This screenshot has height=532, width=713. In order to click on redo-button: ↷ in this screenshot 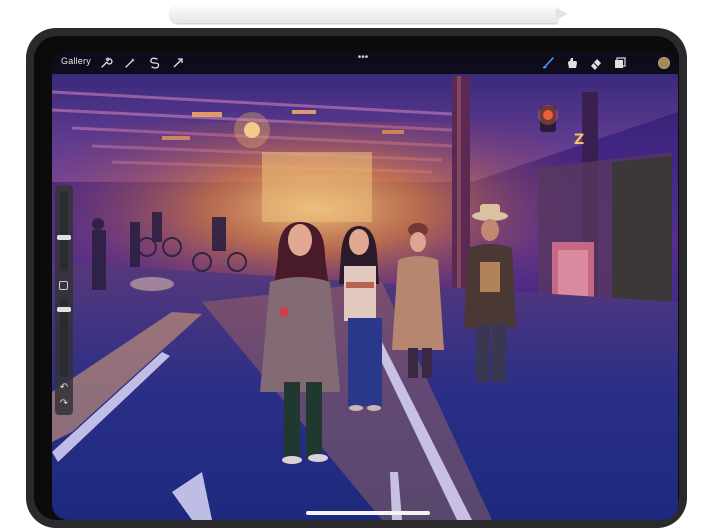, I will do `click(64, 404)`.